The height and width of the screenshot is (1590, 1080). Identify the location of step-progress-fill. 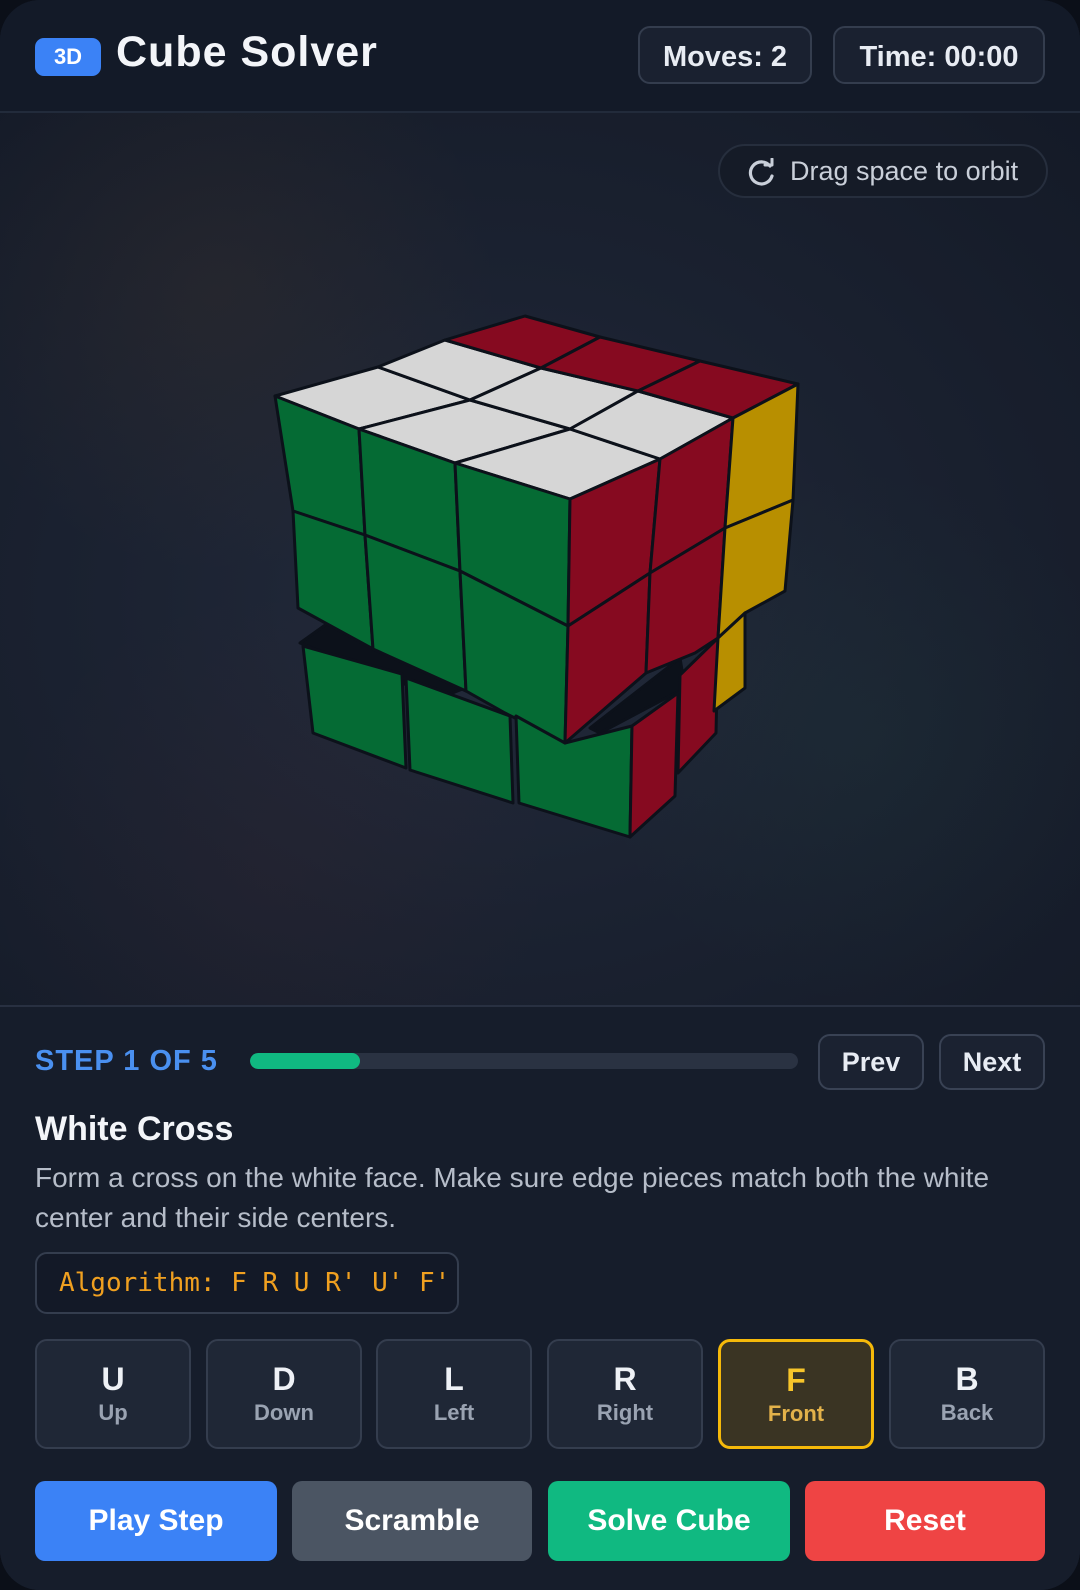
(305, 1061).